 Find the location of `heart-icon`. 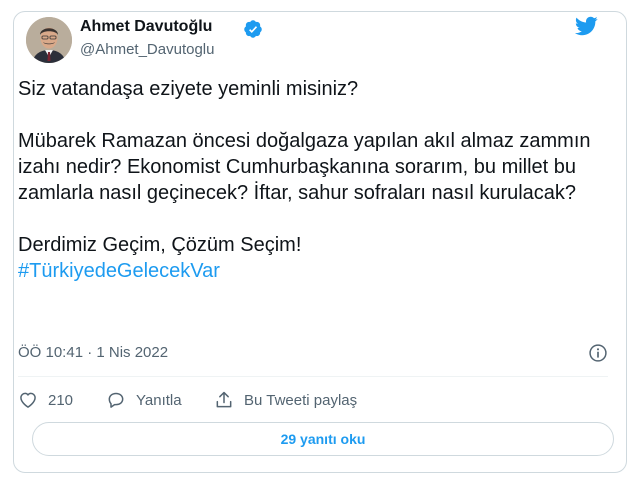

heart-icon is located at coordinates (28, 400).